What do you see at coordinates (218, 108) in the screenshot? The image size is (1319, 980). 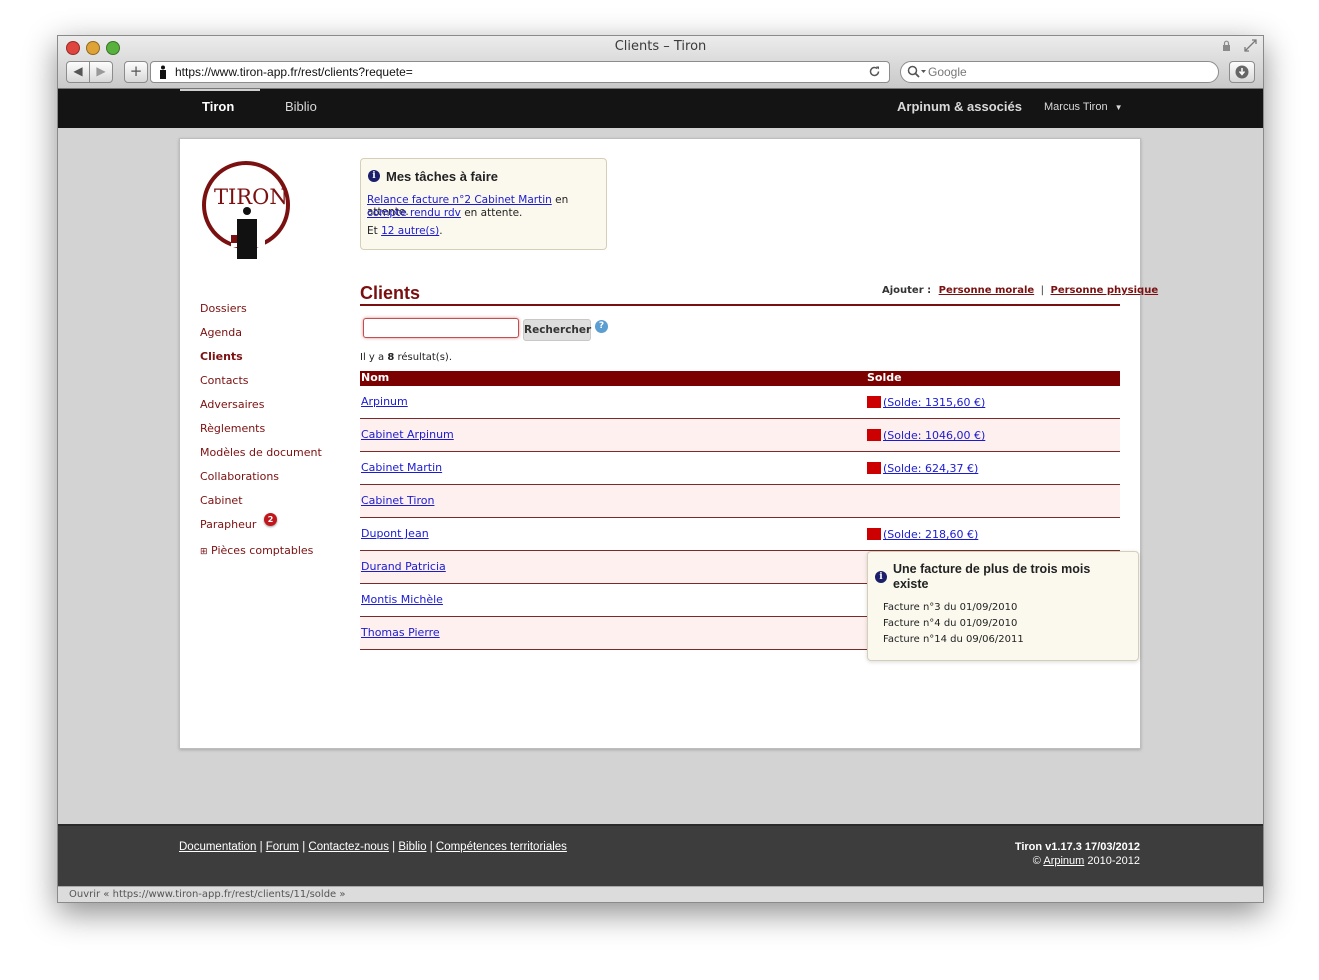 I see `tab-tiron: Tiron` at bounding box center [218, 108].